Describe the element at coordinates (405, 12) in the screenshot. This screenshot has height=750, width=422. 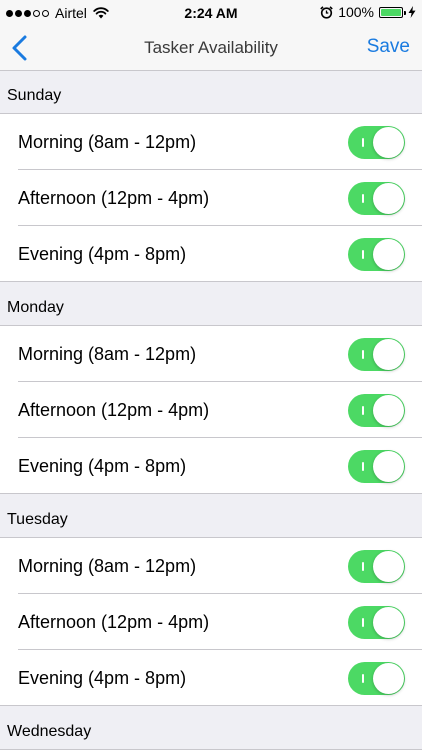
I see `battery-tip` at that location.